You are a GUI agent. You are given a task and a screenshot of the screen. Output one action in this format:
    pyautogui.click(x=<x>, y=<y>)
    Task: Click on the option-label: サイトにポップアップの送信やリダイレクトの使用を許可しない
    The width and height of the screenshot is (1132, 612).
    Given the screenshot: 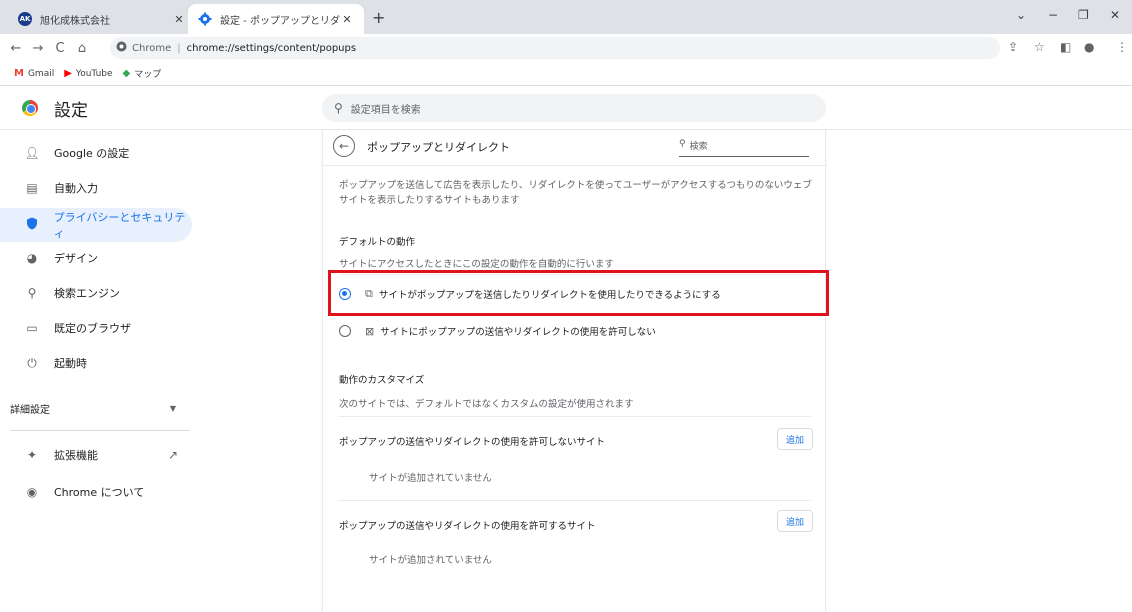 What is the action you would take?
    pyautogui.click(x=518, y=332)
    